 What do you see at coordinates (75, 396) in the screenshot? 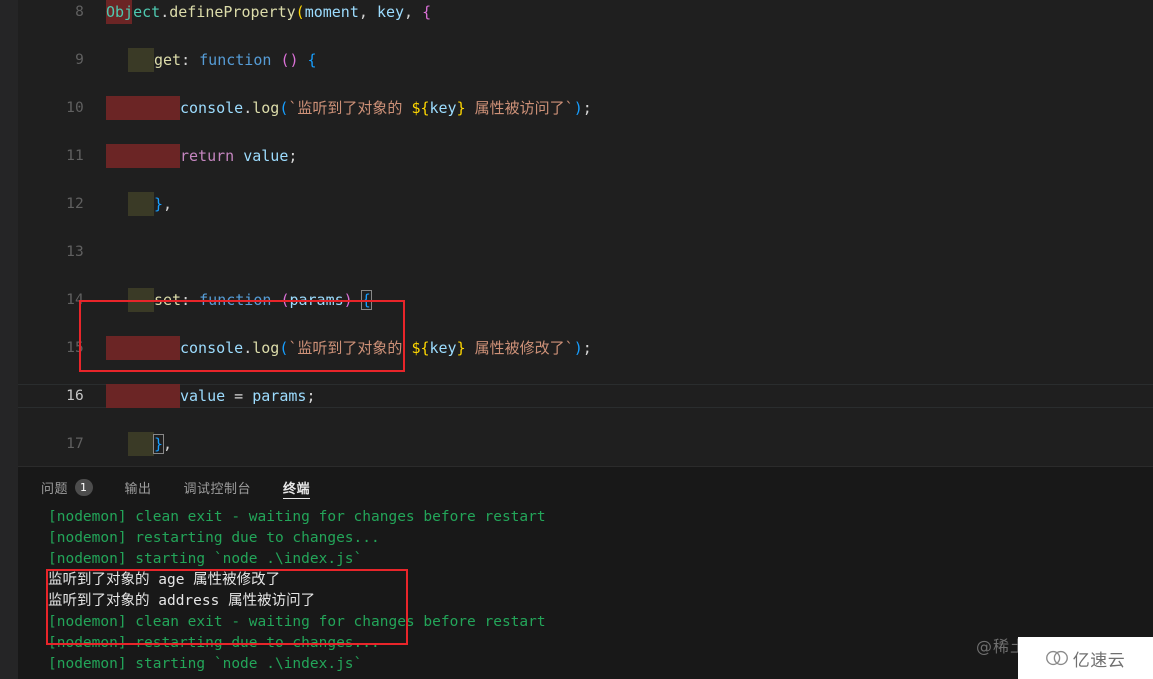
I see `line-number: 16` at bounding box center [75, 396].